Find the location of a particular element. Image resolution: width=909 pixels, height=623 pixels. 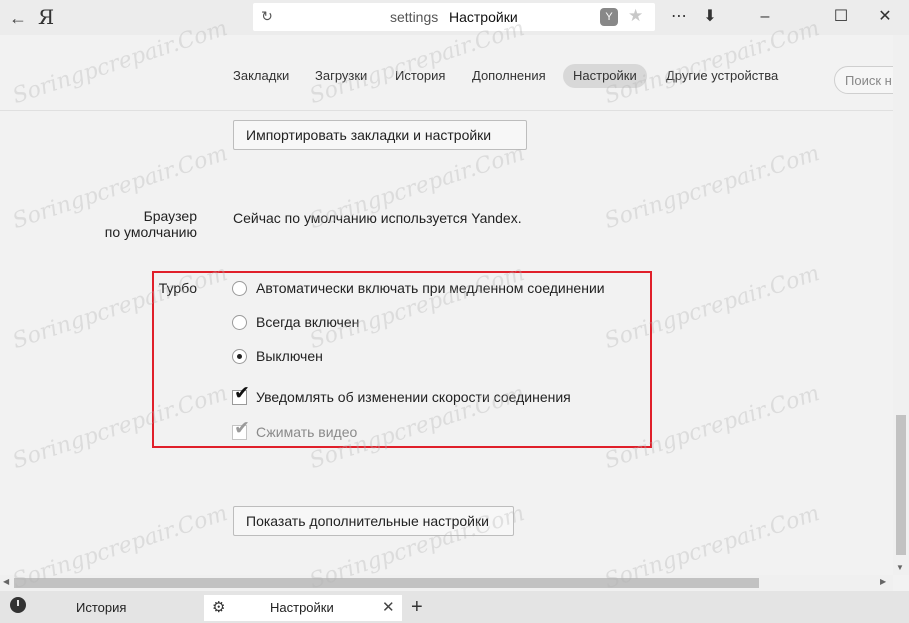

nav-tab-other-devices: Другие устройства is located at coordinates (722, 76).